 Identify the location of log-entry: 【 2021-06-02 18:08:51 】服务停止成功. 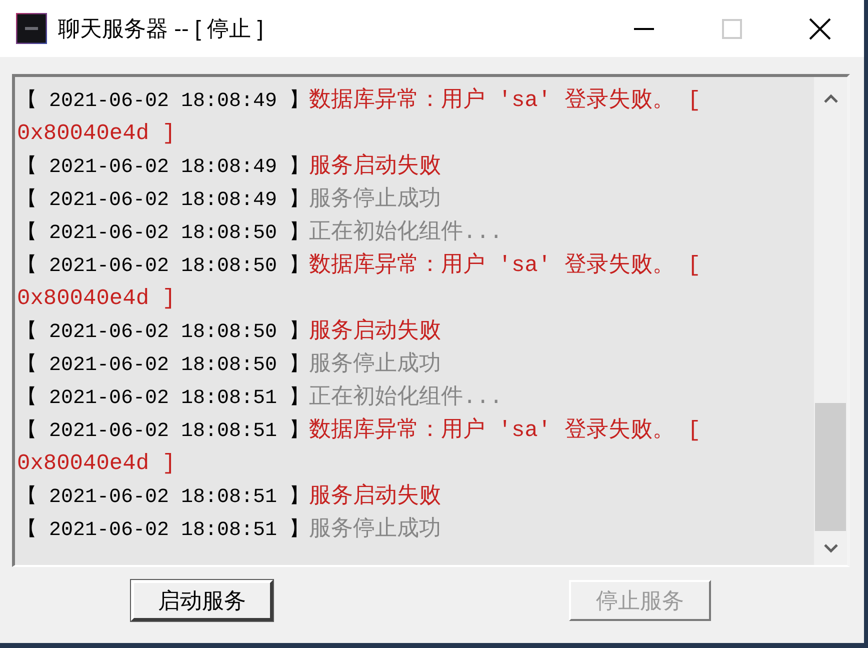
(229, 530).